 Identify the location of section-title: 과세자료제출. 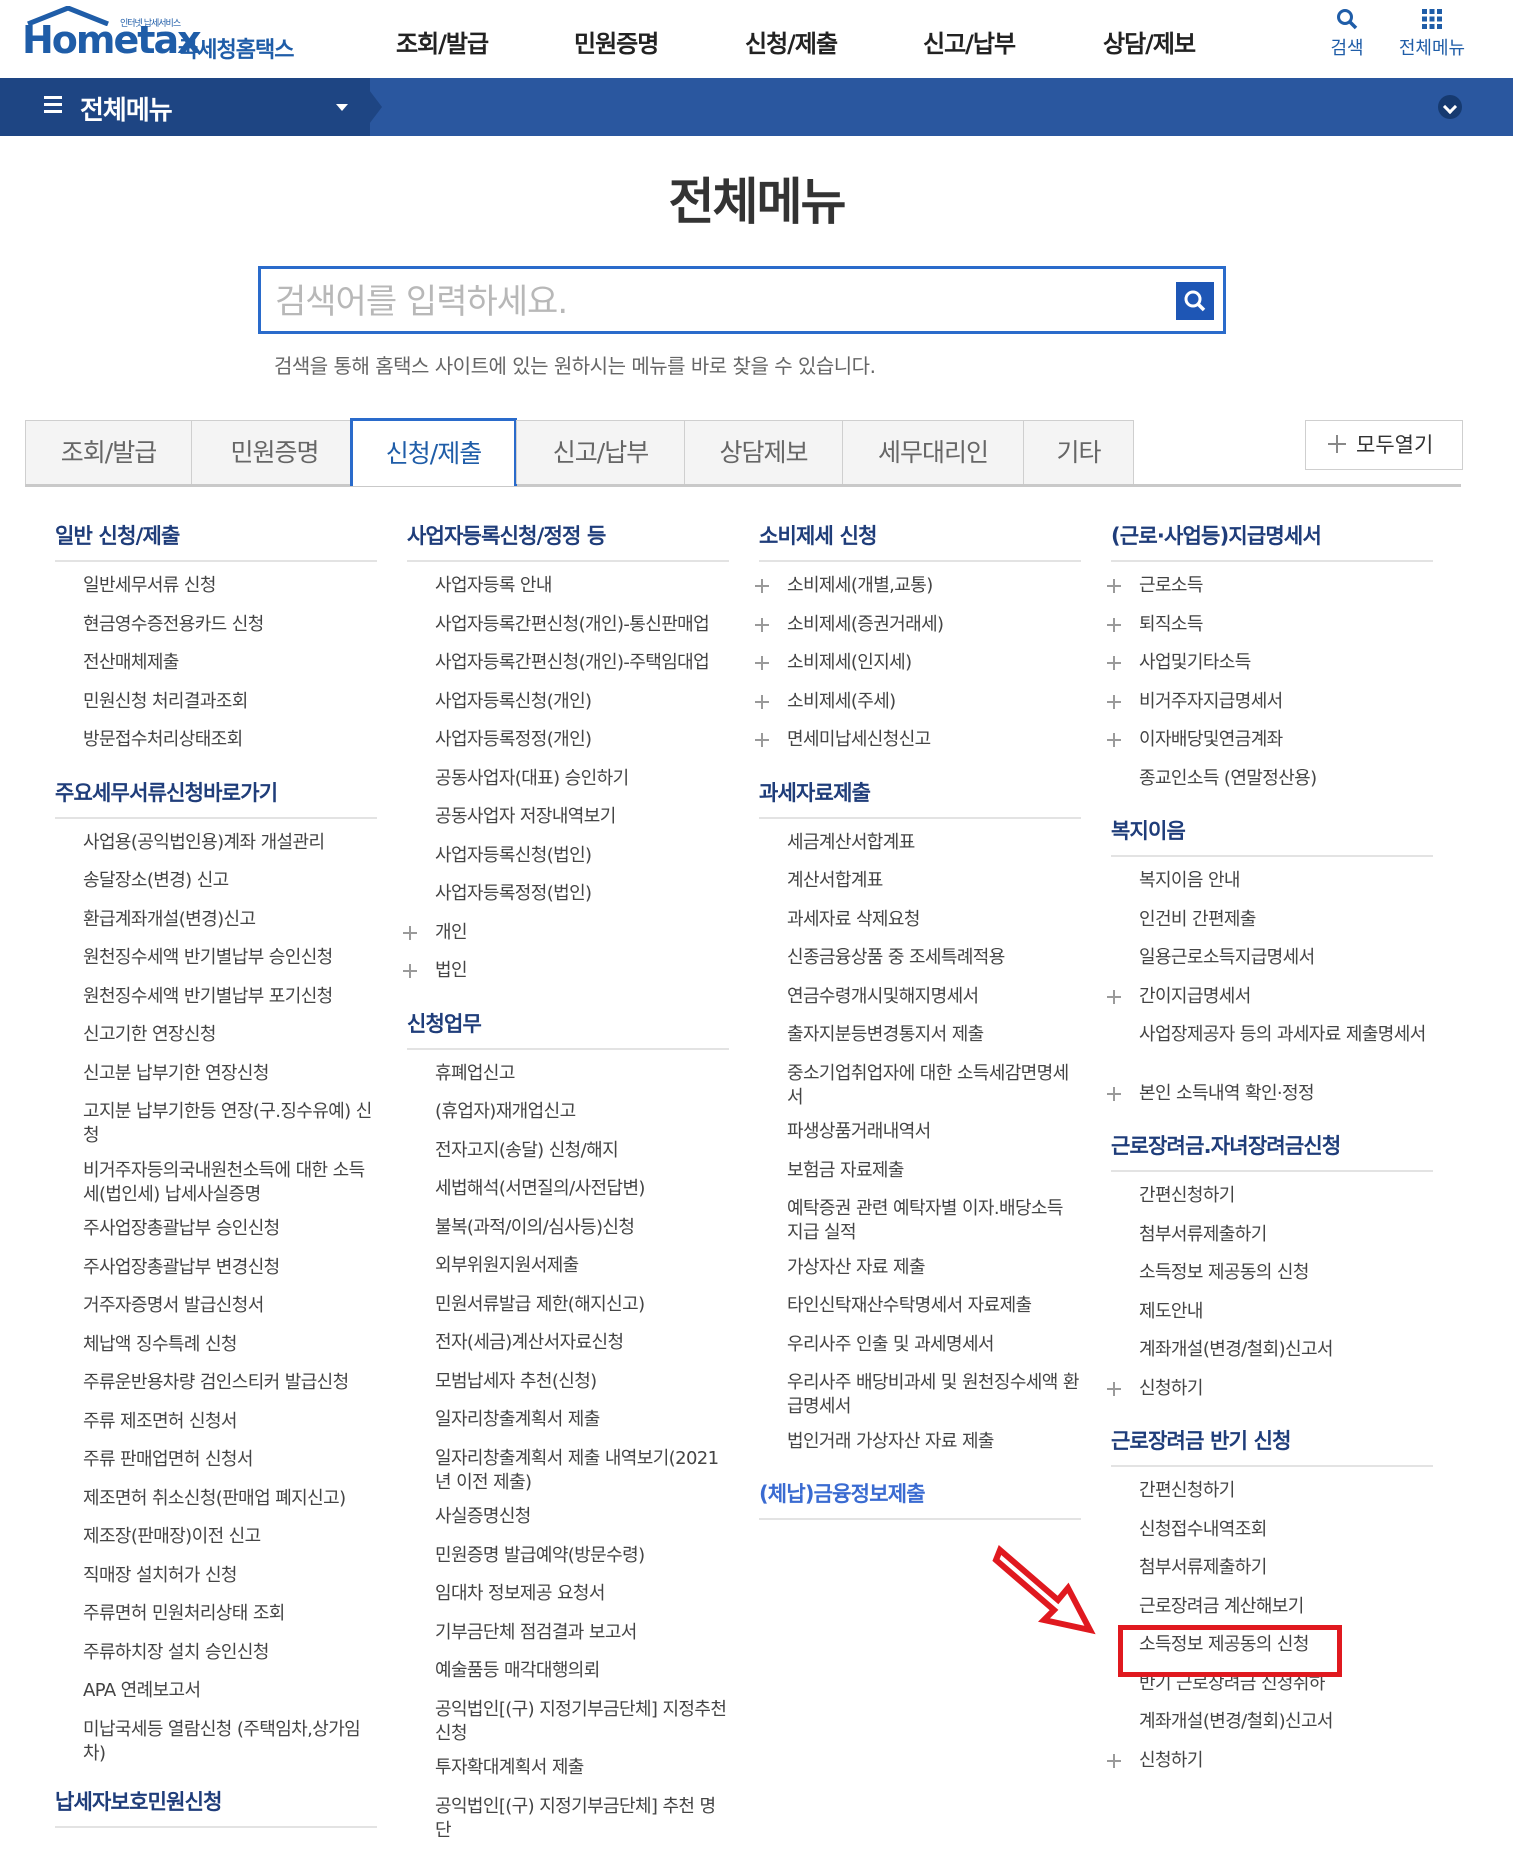
(815, 792).